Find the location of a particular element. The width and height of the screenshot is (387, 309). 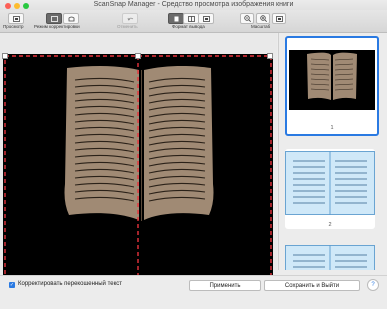

zoom-in-button is located at coordinates (263, 18).